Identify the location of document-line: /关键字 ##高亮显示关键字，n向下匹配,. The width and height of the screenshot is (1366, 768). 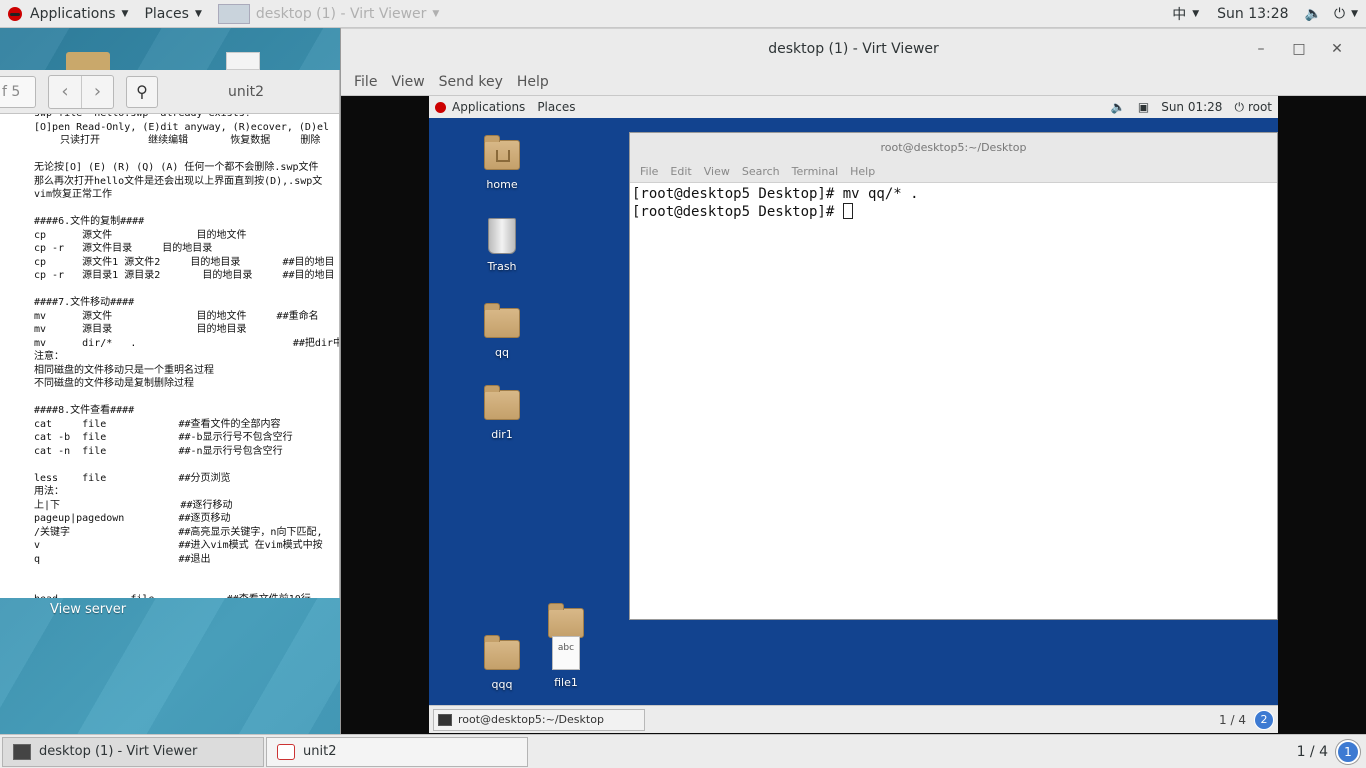
(178, 532).